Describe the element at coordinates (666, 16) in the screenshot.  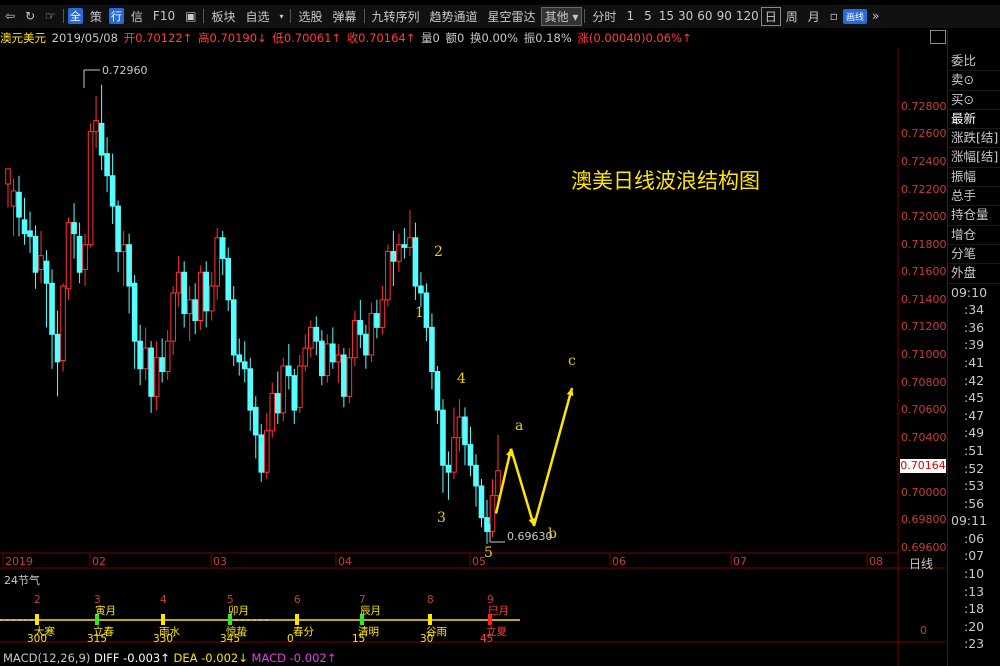
I see `period-15: 15` at that location.